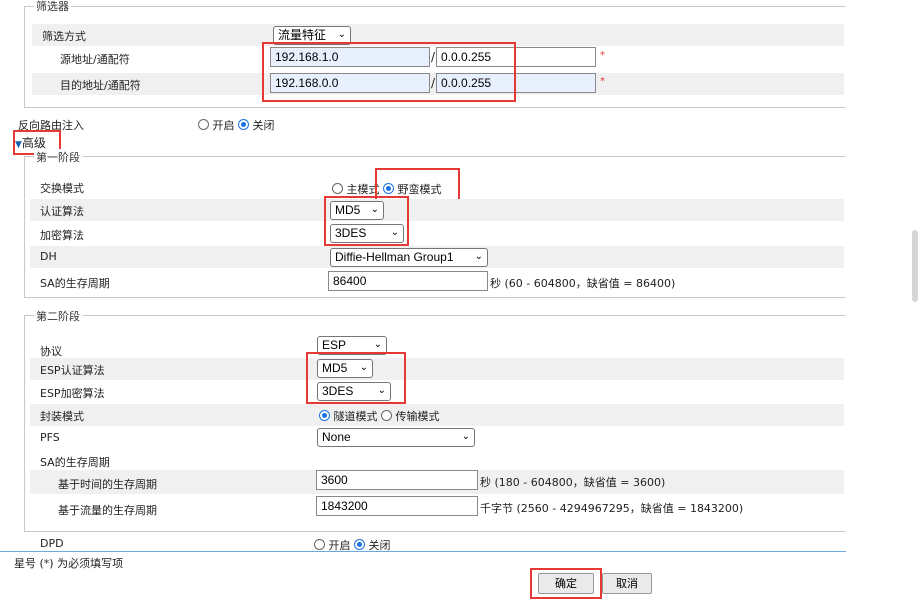  What do you see at coordinates (408, 281) in the screenshot?
I see `sa1-input: 86400` at bounding box center [408, 281].